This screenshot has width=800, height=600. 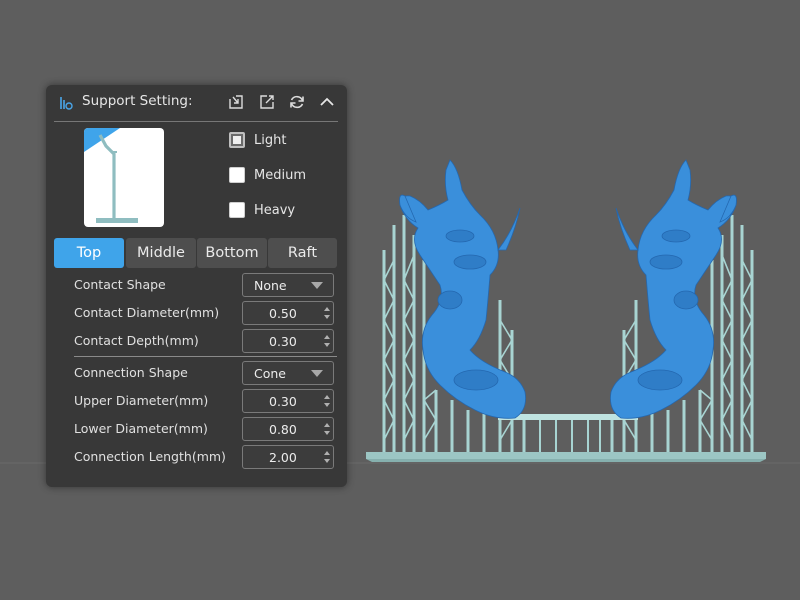 I want to click on lower-diameter-label: Lower Diameter(mm), so click(x=141, y=428).